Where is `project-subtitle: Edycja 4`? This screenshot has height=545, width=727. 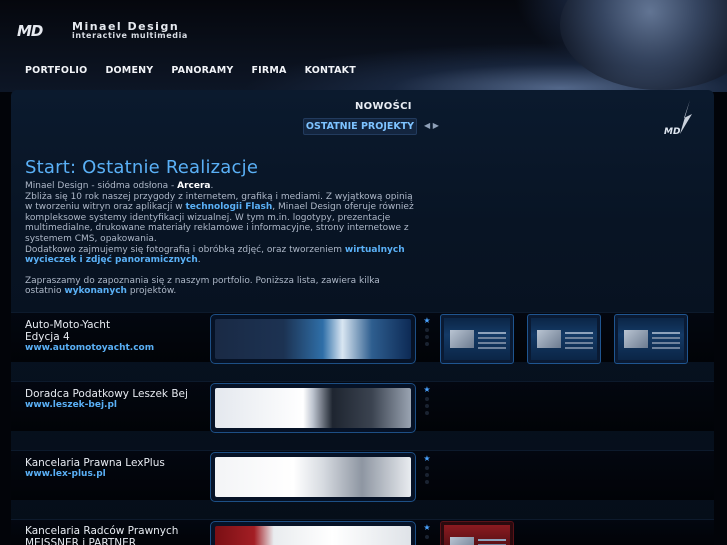 project-subtitle: Edycja 4 is located at coordinates (47, 337).